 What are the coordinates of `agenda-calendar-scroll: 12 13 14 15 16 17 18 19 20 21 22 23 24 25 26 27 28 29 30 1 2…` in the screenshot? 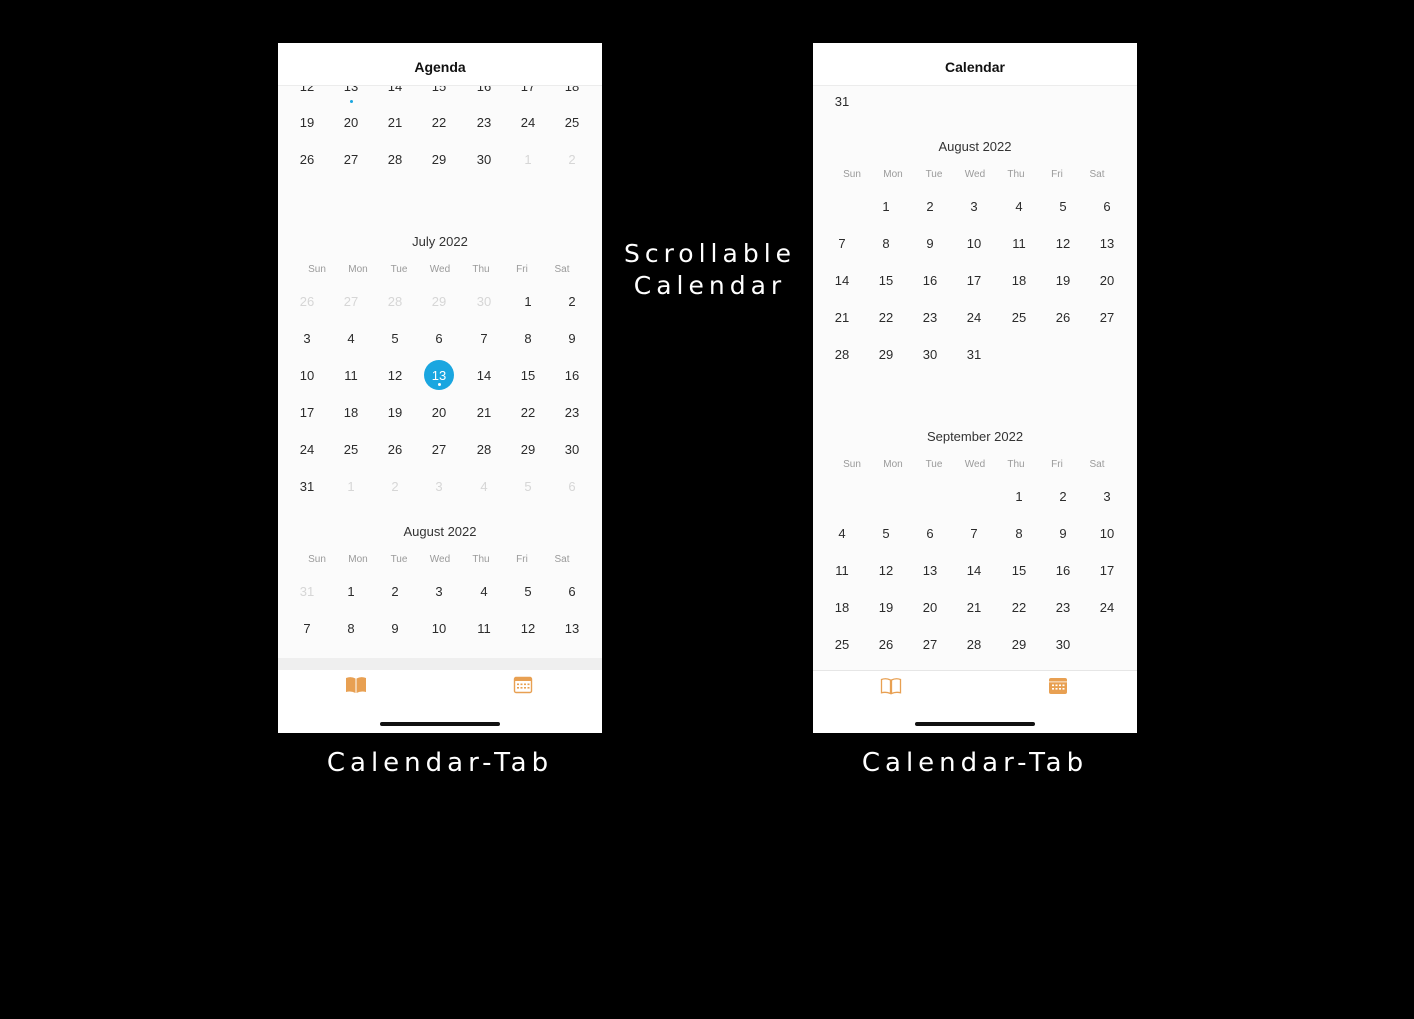 It's located at (440, 356).